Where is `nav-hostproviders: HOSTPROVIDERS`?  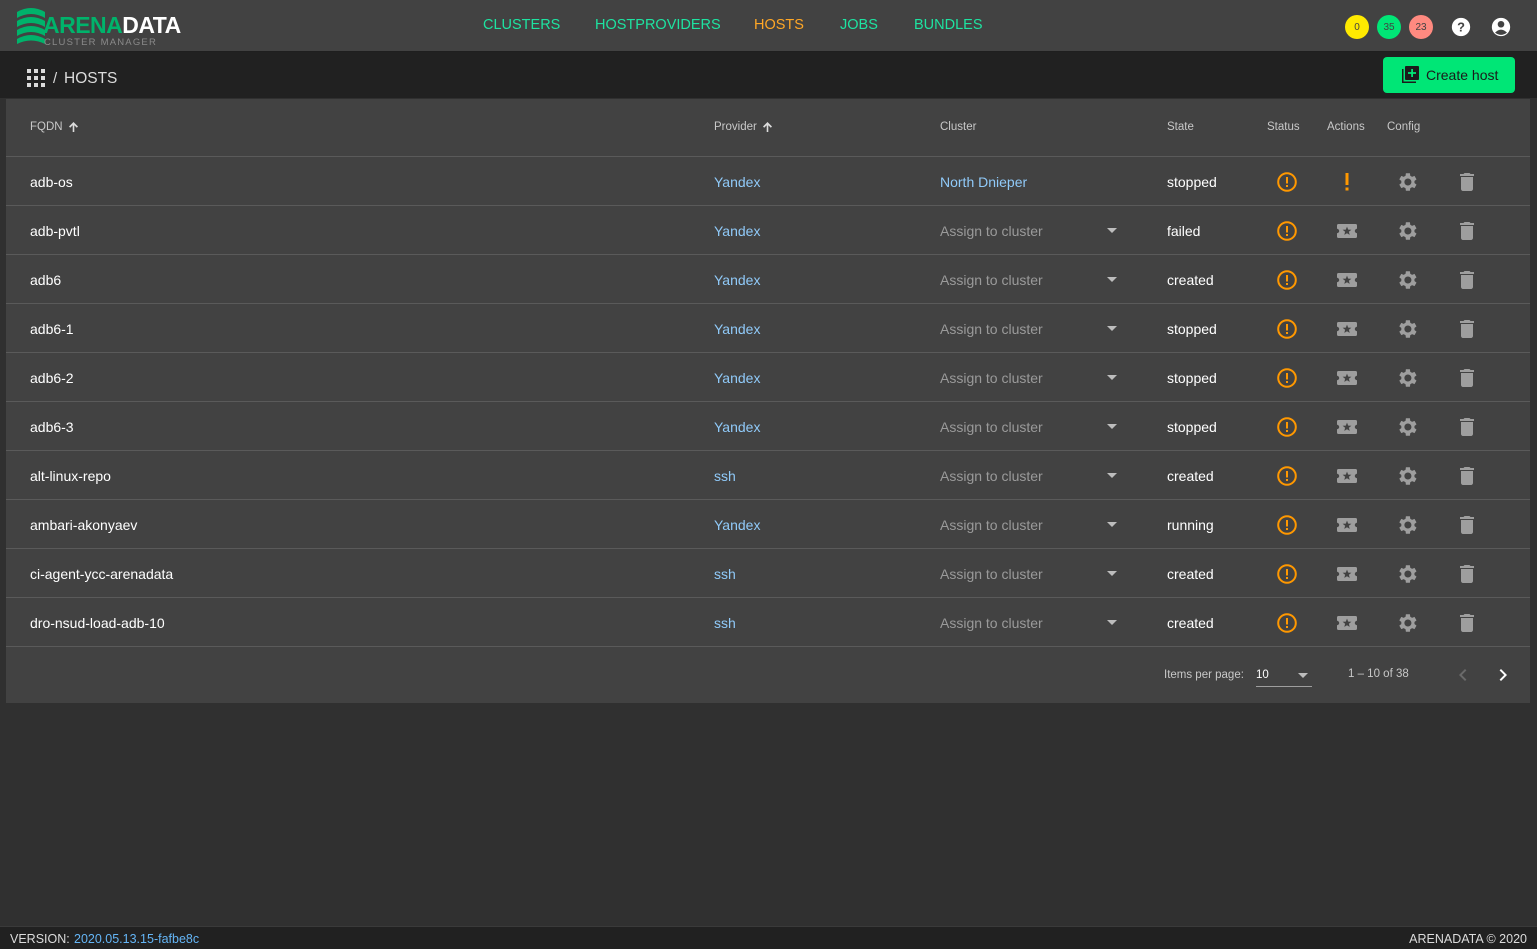 nav-hostproviders: HOSTPROVIDERS is located at coordinates (658, 25).